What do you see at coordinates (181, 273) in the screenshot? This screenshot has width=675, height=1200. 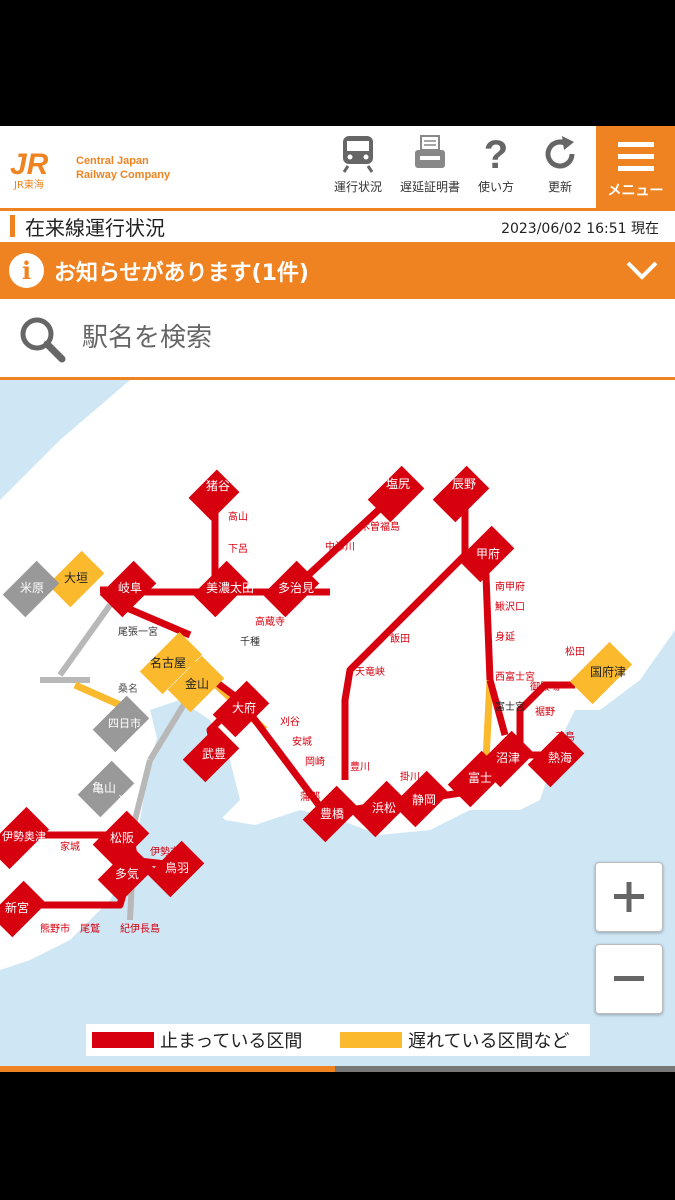 I see `notice-text: お知らせがあります(1件)` at bounding box center [181, 273].